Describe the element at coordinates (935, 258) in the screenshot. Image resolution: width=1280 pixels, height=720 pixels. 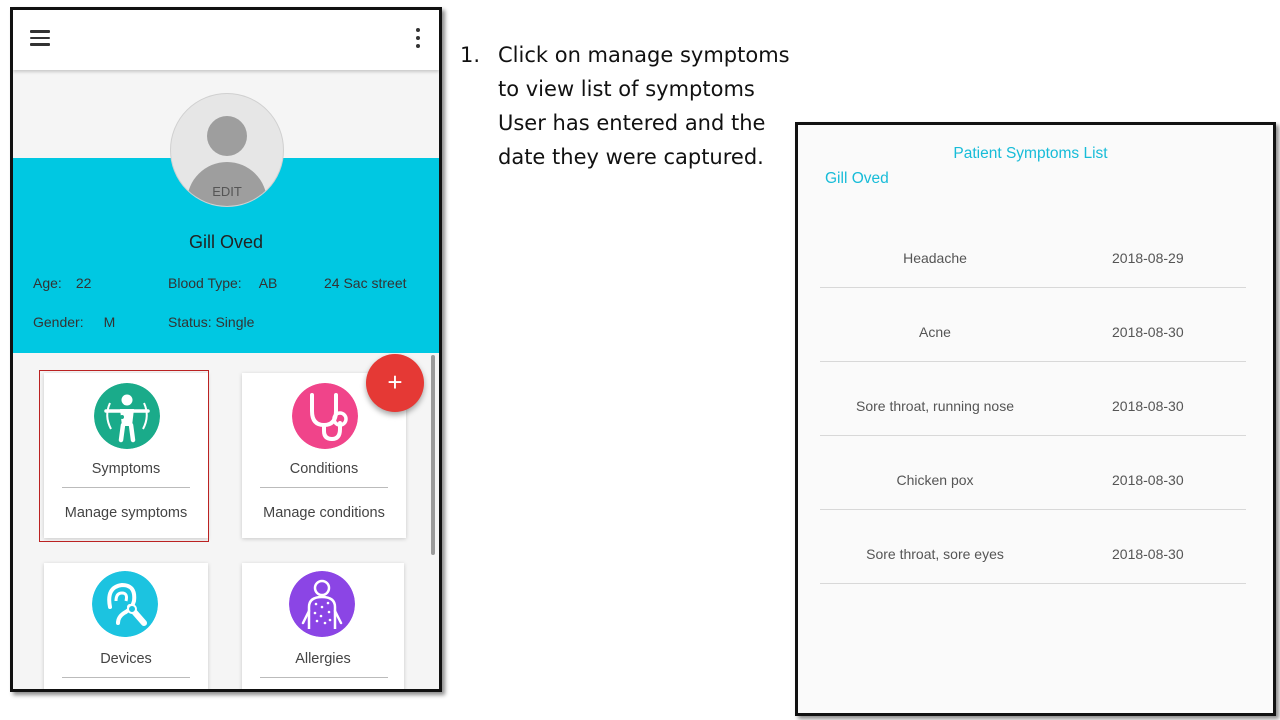
I see `symptom-name: Headache` at that location.